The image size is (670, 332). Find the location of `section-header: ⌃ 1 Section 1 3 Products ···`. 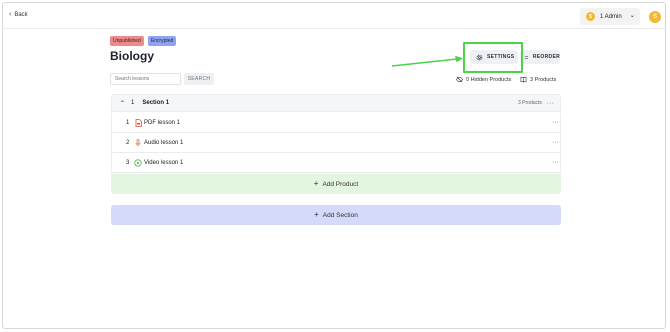

section-header: ⌃ 1 Section 1 3 Products ··· is located at coordinates (336, 103).